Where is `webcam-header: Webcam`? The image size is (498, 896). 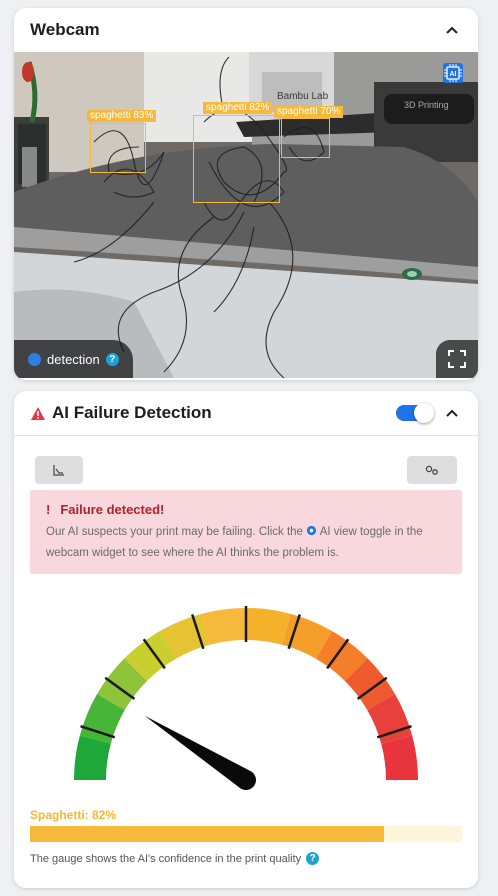 webcam-header: Webcam is located at coordinates (246, 30).